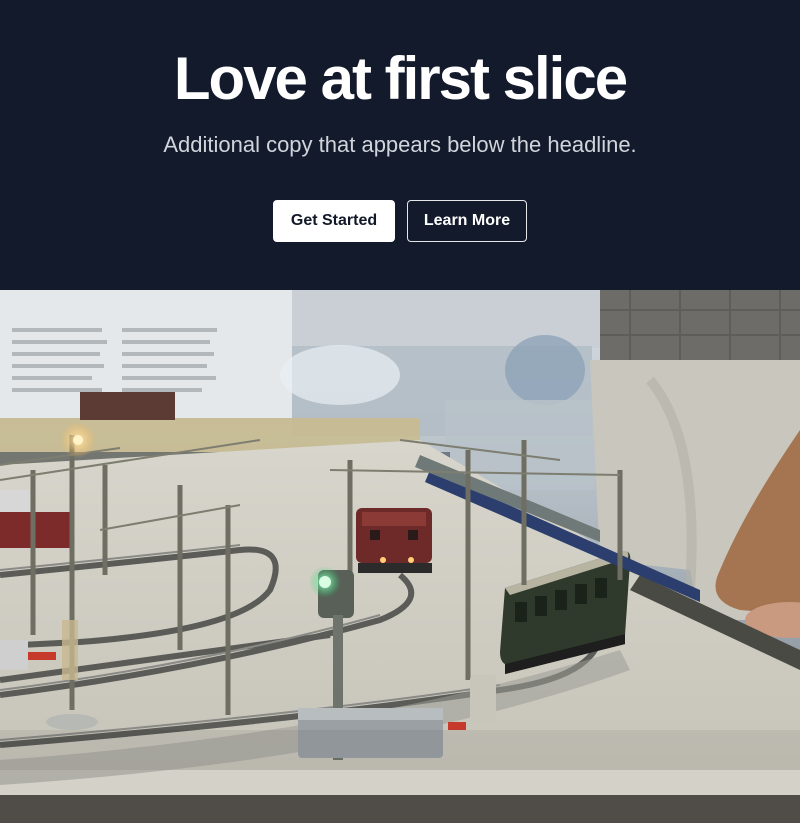  What do you see at coordinates (467, 221) in the screenshot?
I see `learn-more-button: Learn More` at bounding box center [467, 221].